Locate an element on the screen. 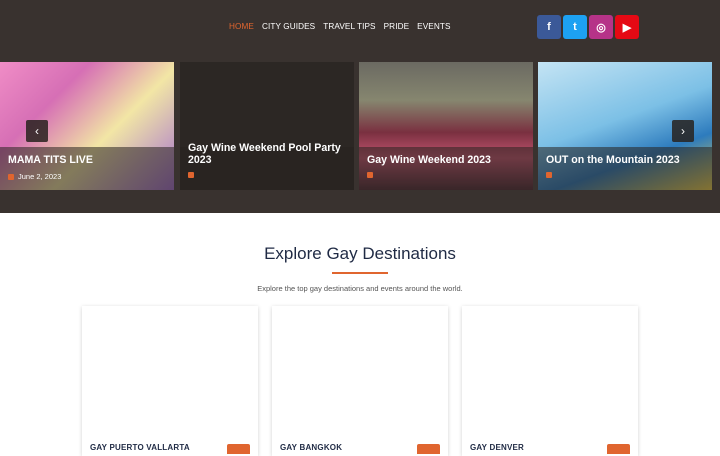 The image size is (720, 456). slider-next-button: › is located at coordinates (683, 131).